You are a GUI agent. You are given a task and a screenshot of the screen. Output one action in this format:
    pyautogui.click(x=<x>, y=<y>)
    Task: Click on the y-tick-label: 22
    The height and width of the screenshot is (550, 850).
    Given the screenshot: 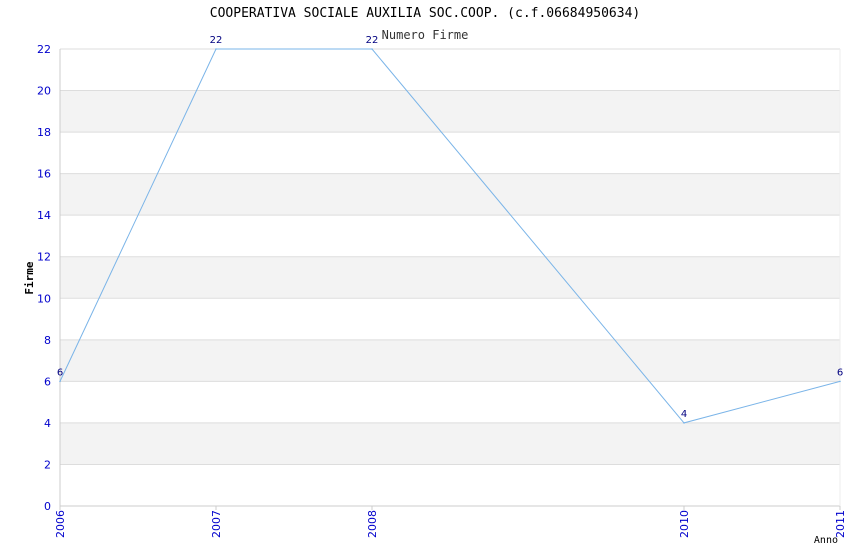 What is the action you would take?
    pyautogui.click(x=44, y=49)
    